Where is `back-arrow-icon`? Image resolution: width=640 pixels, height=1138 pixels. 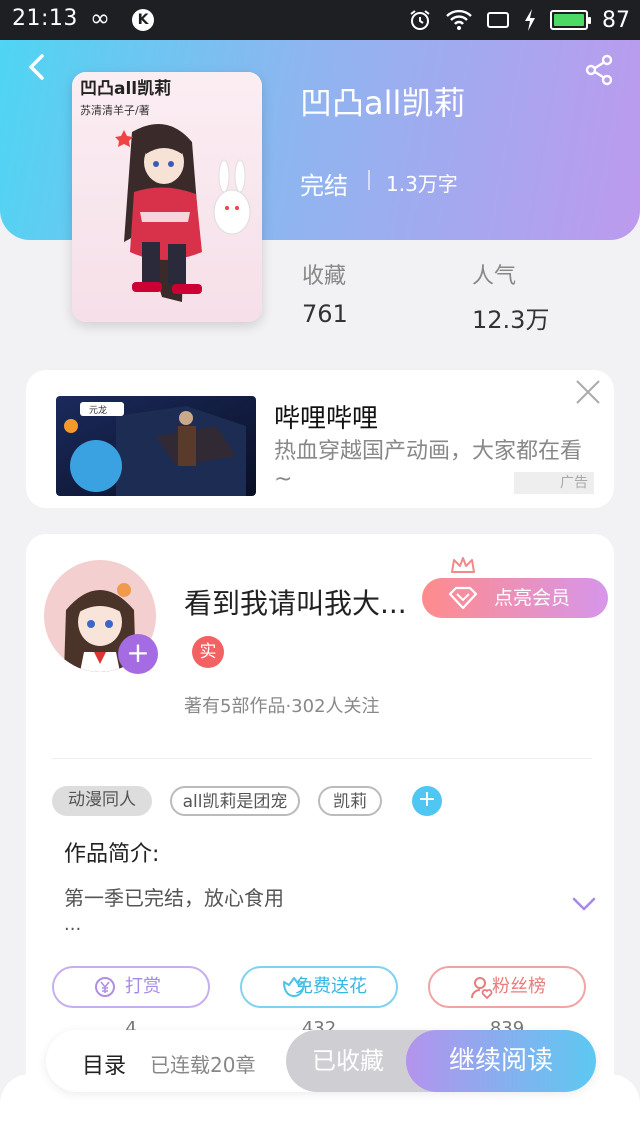 back-arrow-icon is located at coordinates (37, 67).